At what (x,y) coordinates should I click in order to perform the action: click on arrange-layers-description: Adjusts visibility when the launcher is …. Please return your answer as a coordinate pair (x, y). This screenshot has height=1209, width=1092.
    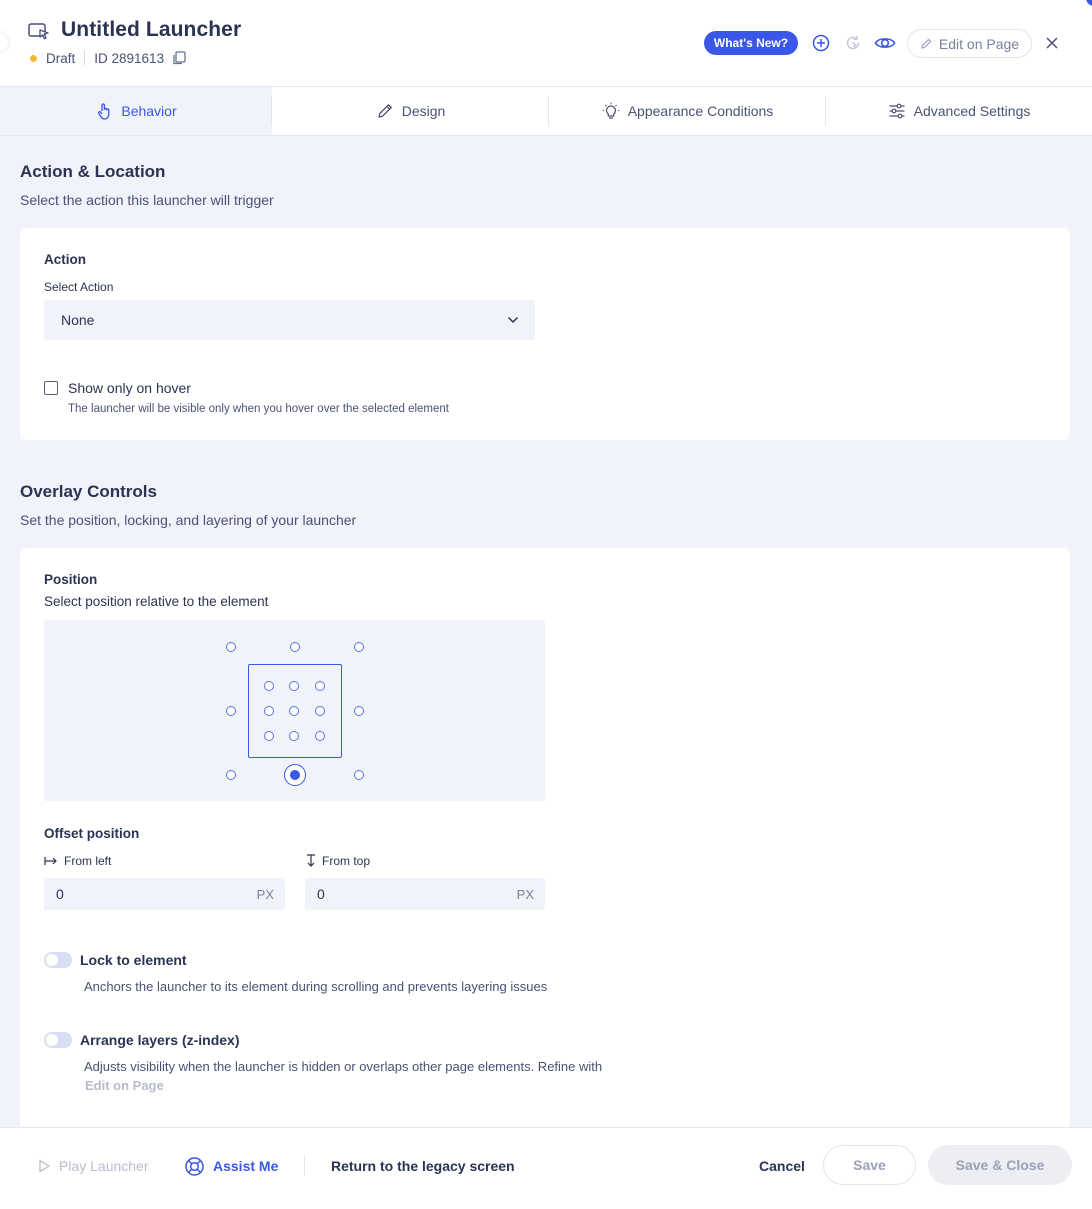
    Looking at the image, I should click on (343, 1066).